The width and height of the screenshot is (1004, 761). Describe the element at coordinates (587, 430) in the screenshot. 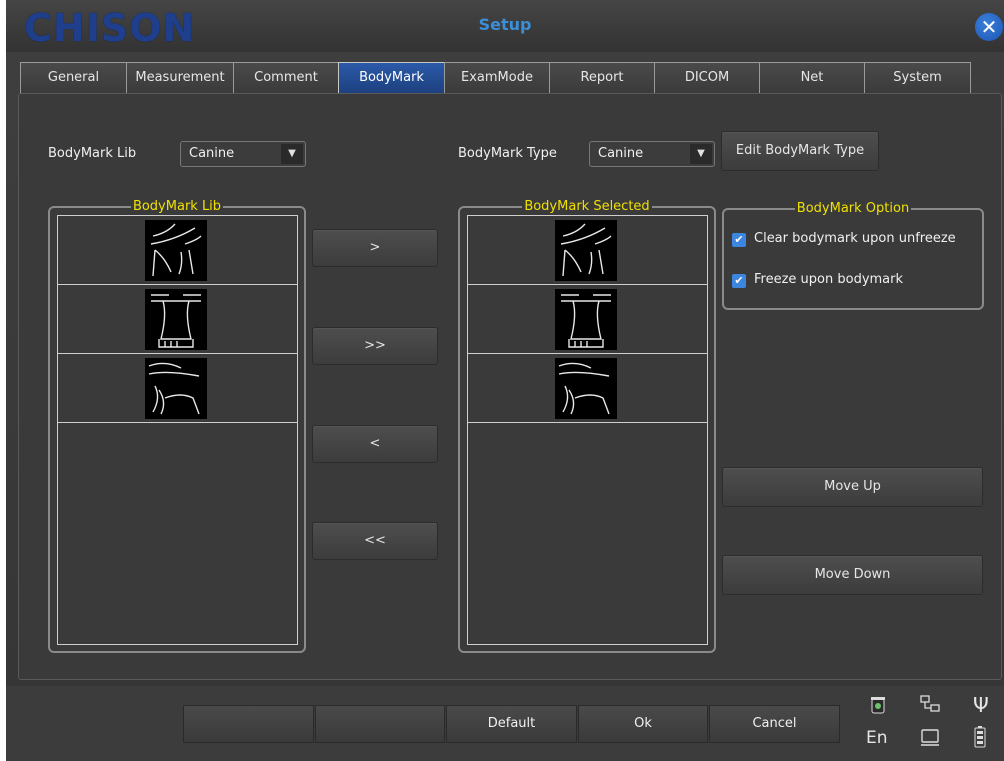

I see `bodymark-selected-list` at that location.